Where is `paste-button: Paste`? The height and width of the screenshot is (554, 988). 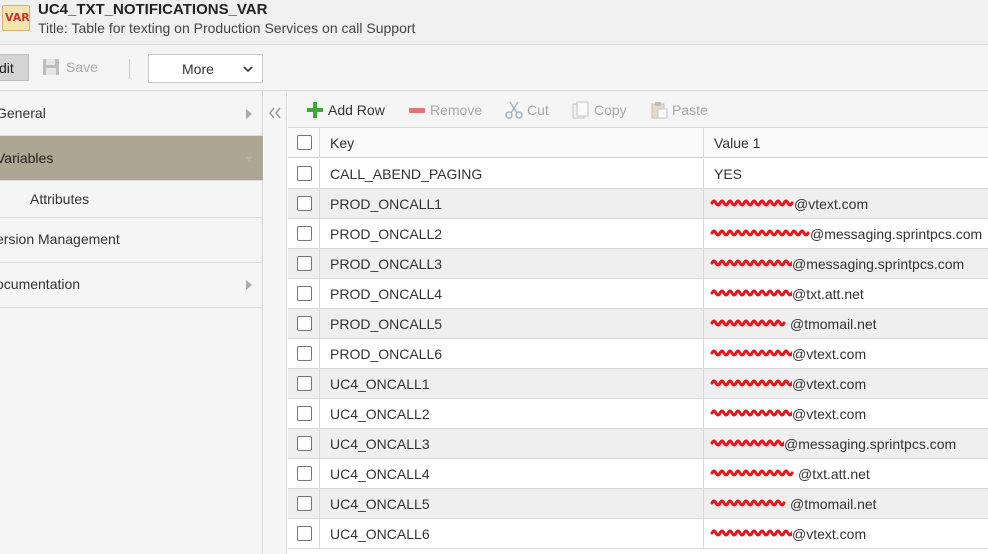
paste-button: Paste is located at coordinates (679, 110).